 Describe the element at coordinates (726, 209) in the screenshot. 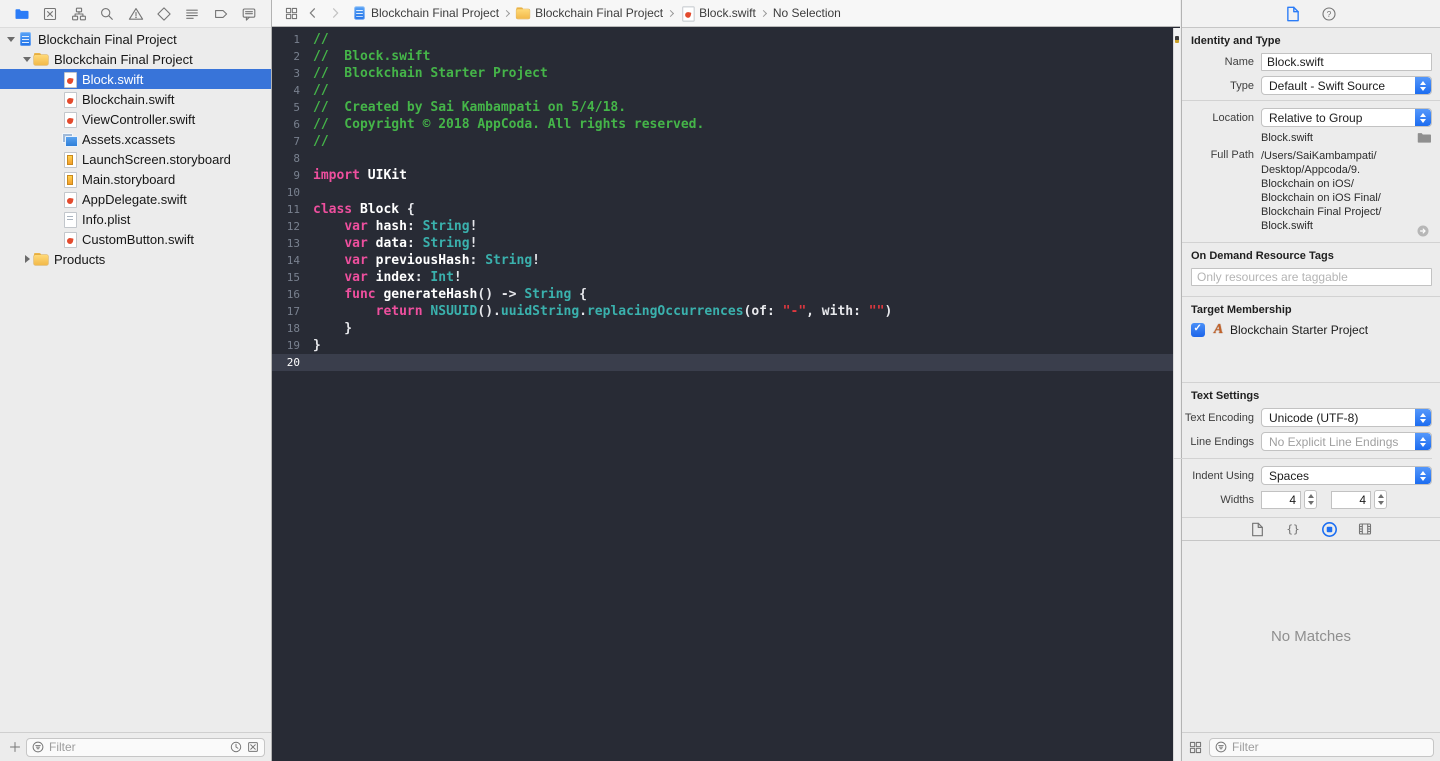

I see `code-line-11: 11 class Block {` at that location.